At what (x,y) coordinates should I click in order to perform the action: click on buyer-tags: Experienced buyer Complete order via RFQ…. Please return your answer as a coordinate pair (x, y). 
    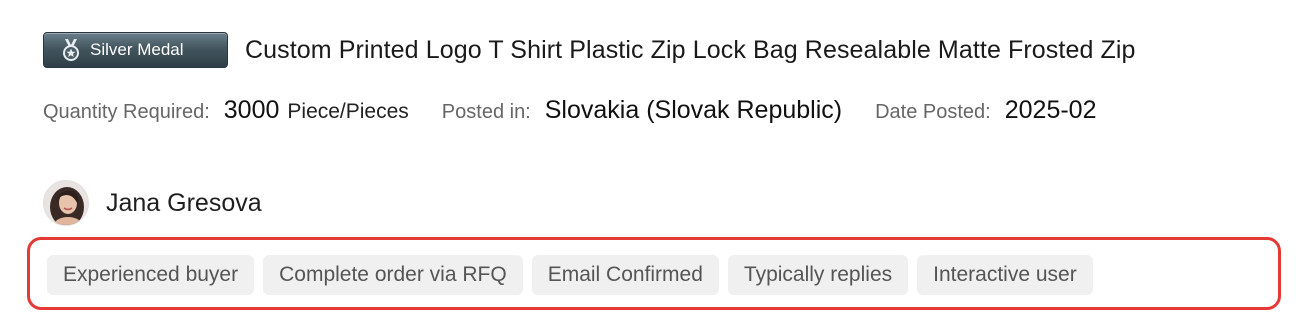
    Looking at the image, I should click on (570, 275).